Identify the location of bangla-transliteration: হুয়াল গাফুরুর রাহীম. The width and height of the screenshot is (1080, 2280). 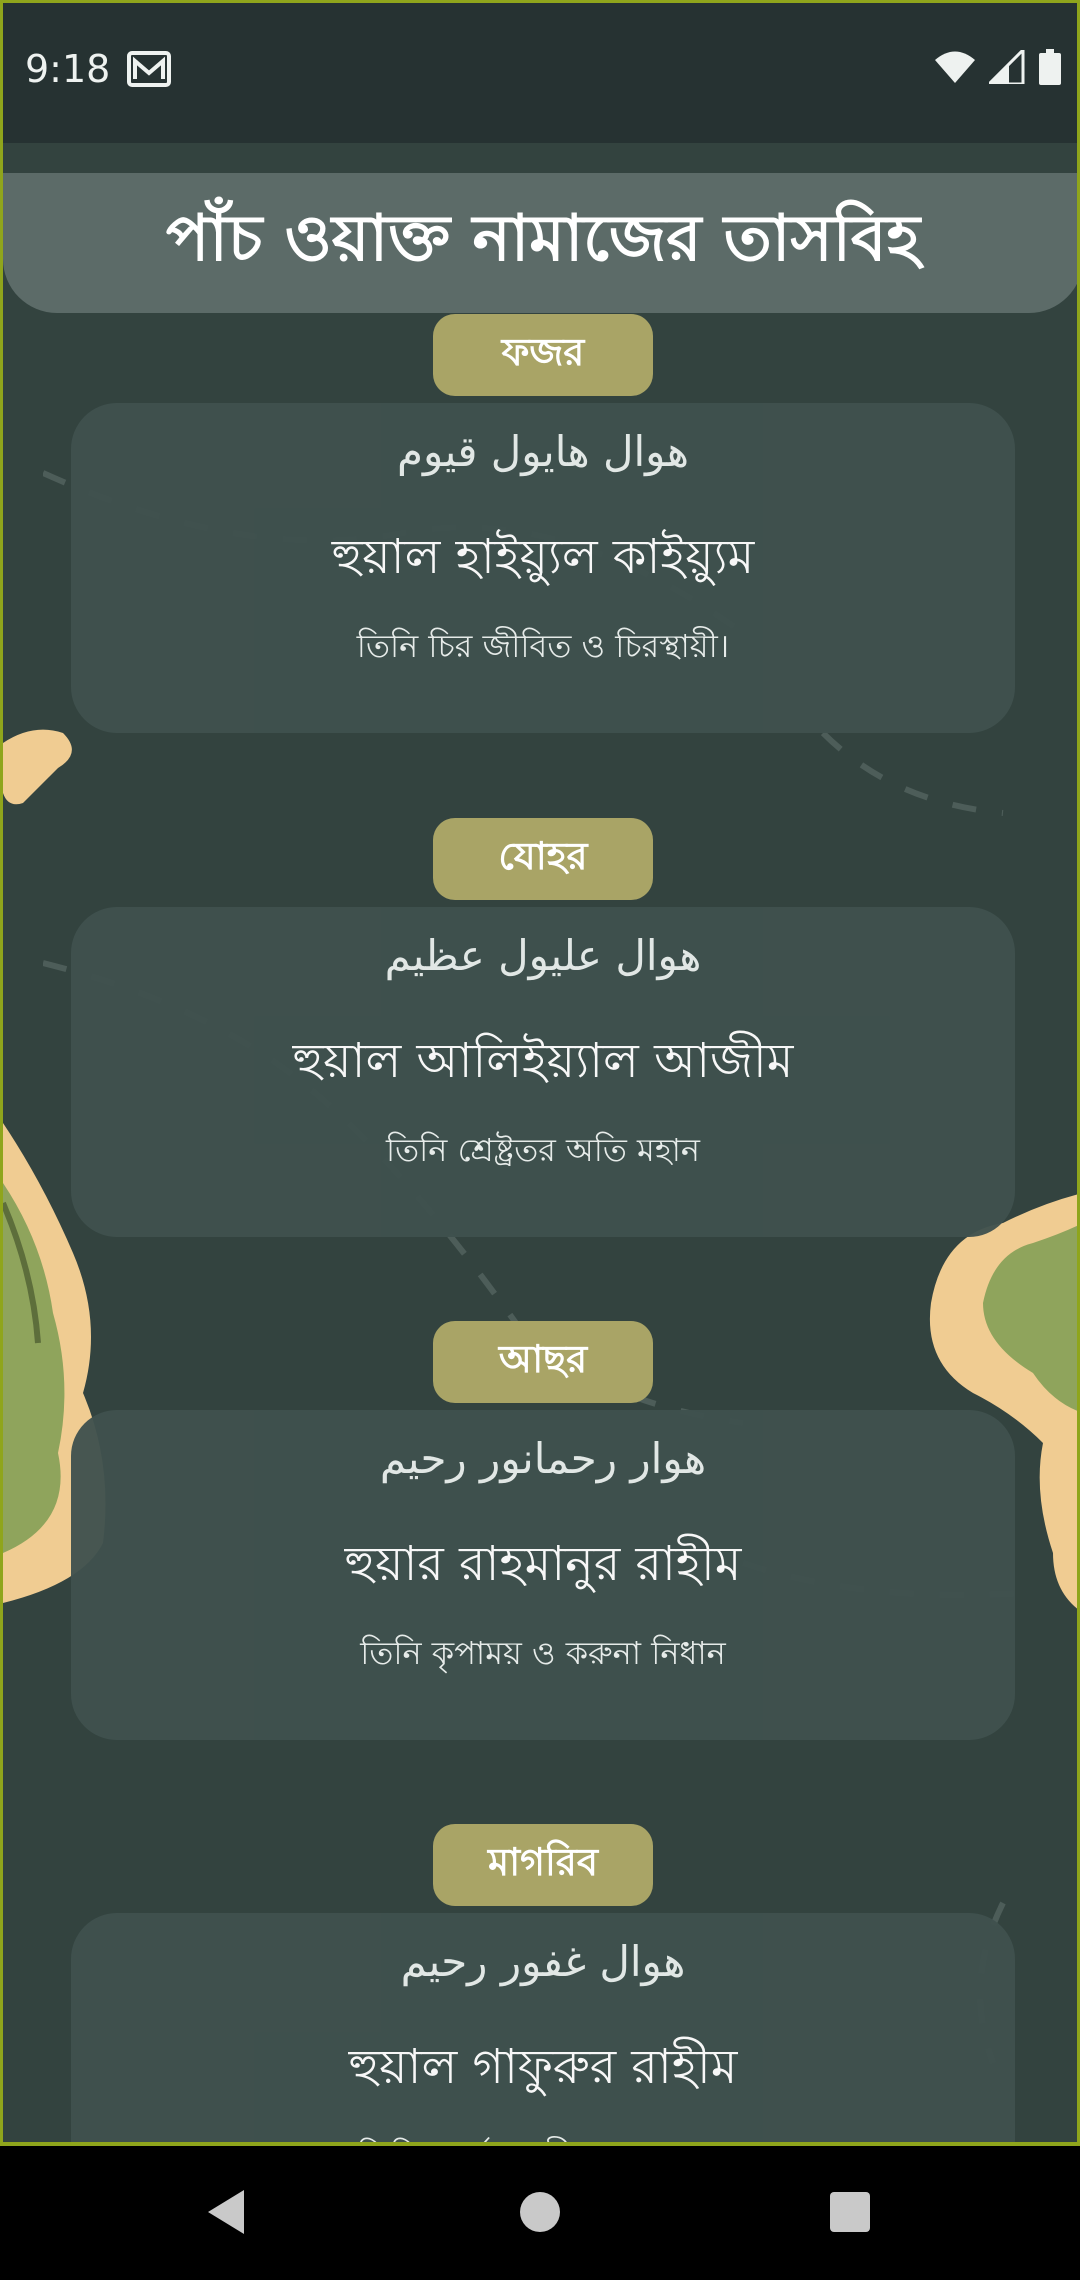
(543, 2067).